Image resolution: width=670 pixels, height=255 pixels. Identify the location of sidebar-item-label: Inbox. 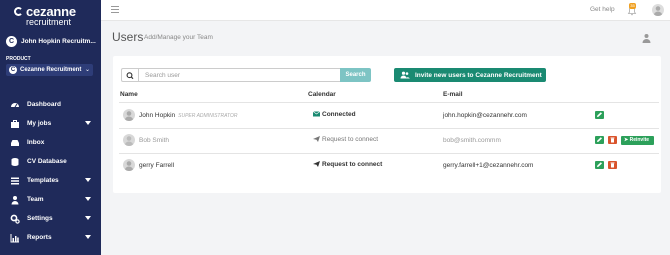
(36, 142).